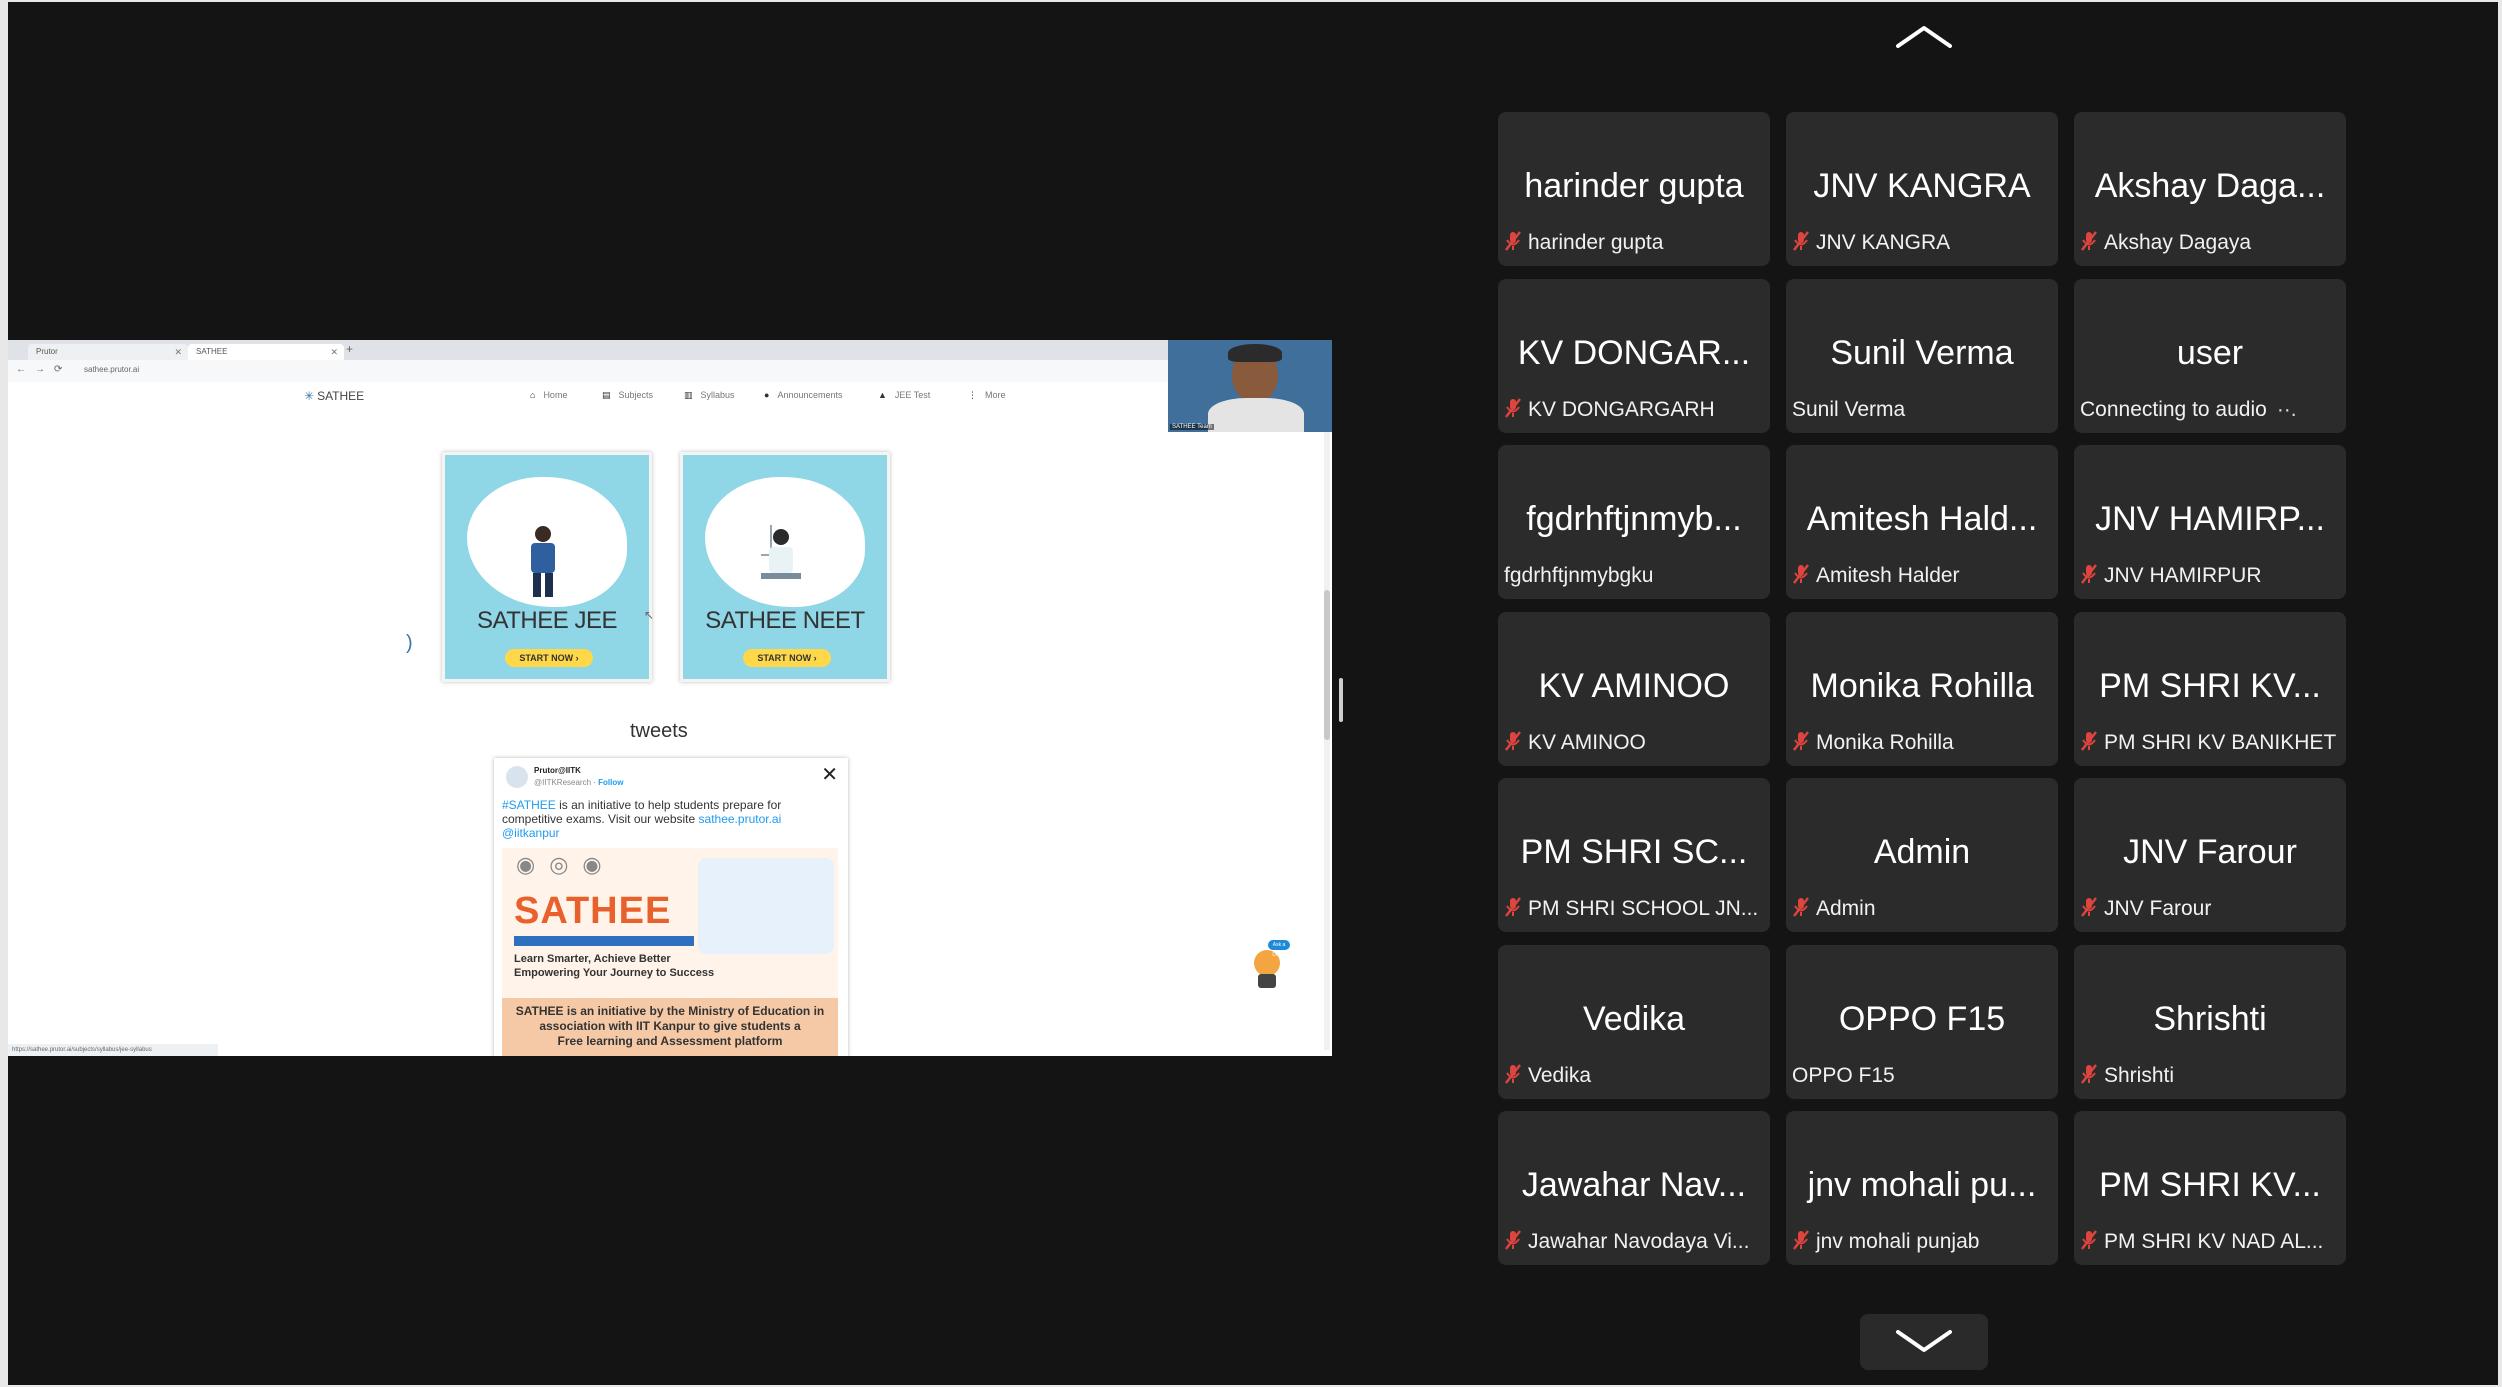  I want to click on scroll-down-button, so click(1924, 1342).